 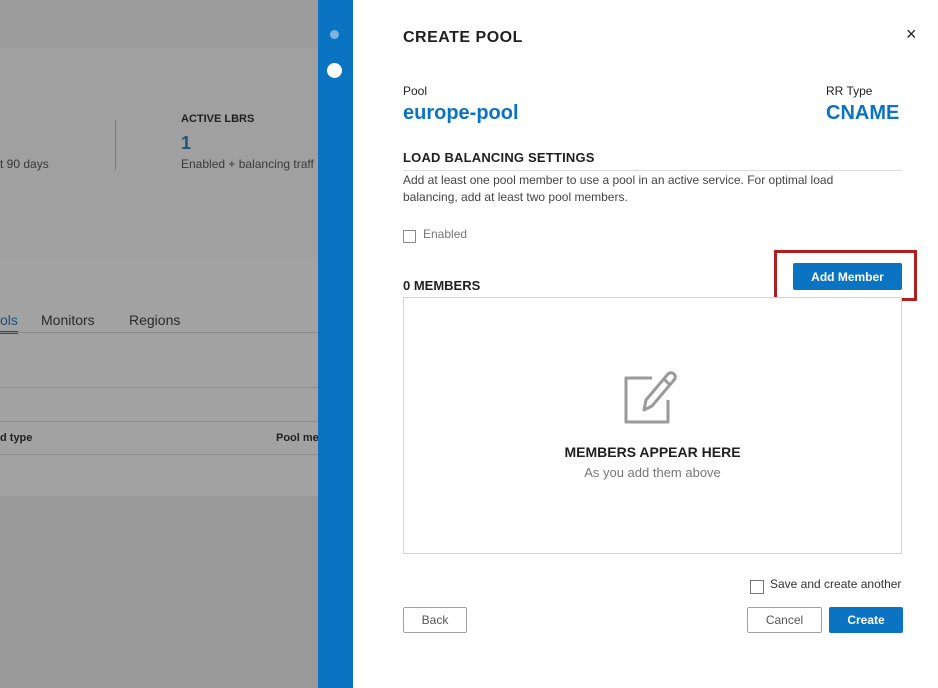 What do you see at coordinates (866, 620) in the screenshot?
I see `create-button: Create` at bounding box center [866, 620].